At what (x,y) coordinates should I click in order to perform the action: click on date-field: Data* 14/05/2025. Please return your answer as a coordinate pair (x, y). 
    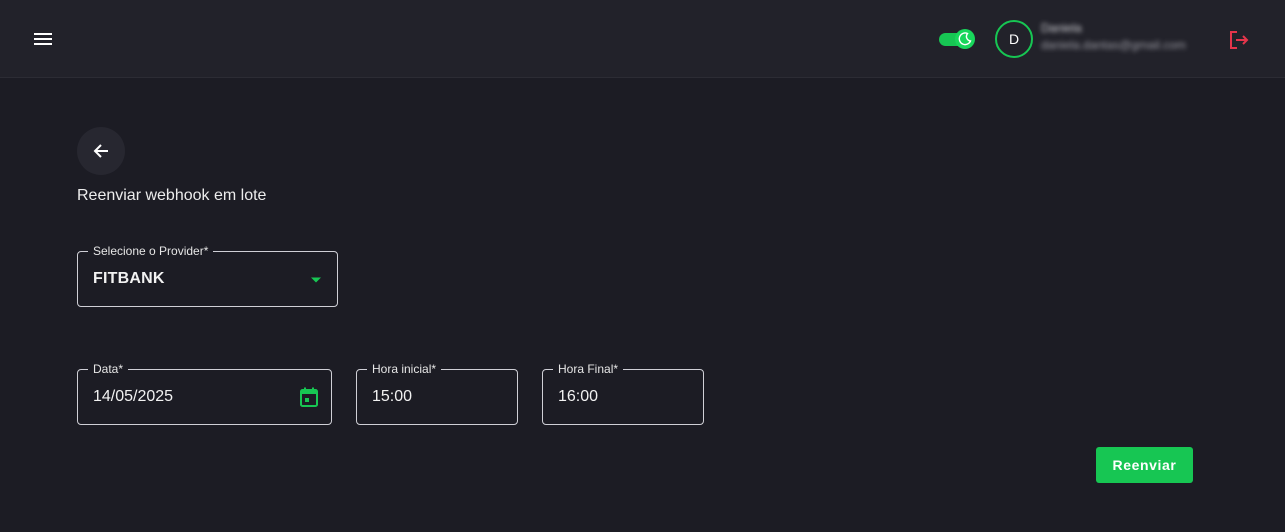
    Looking at the image, I should click on (204, 393).